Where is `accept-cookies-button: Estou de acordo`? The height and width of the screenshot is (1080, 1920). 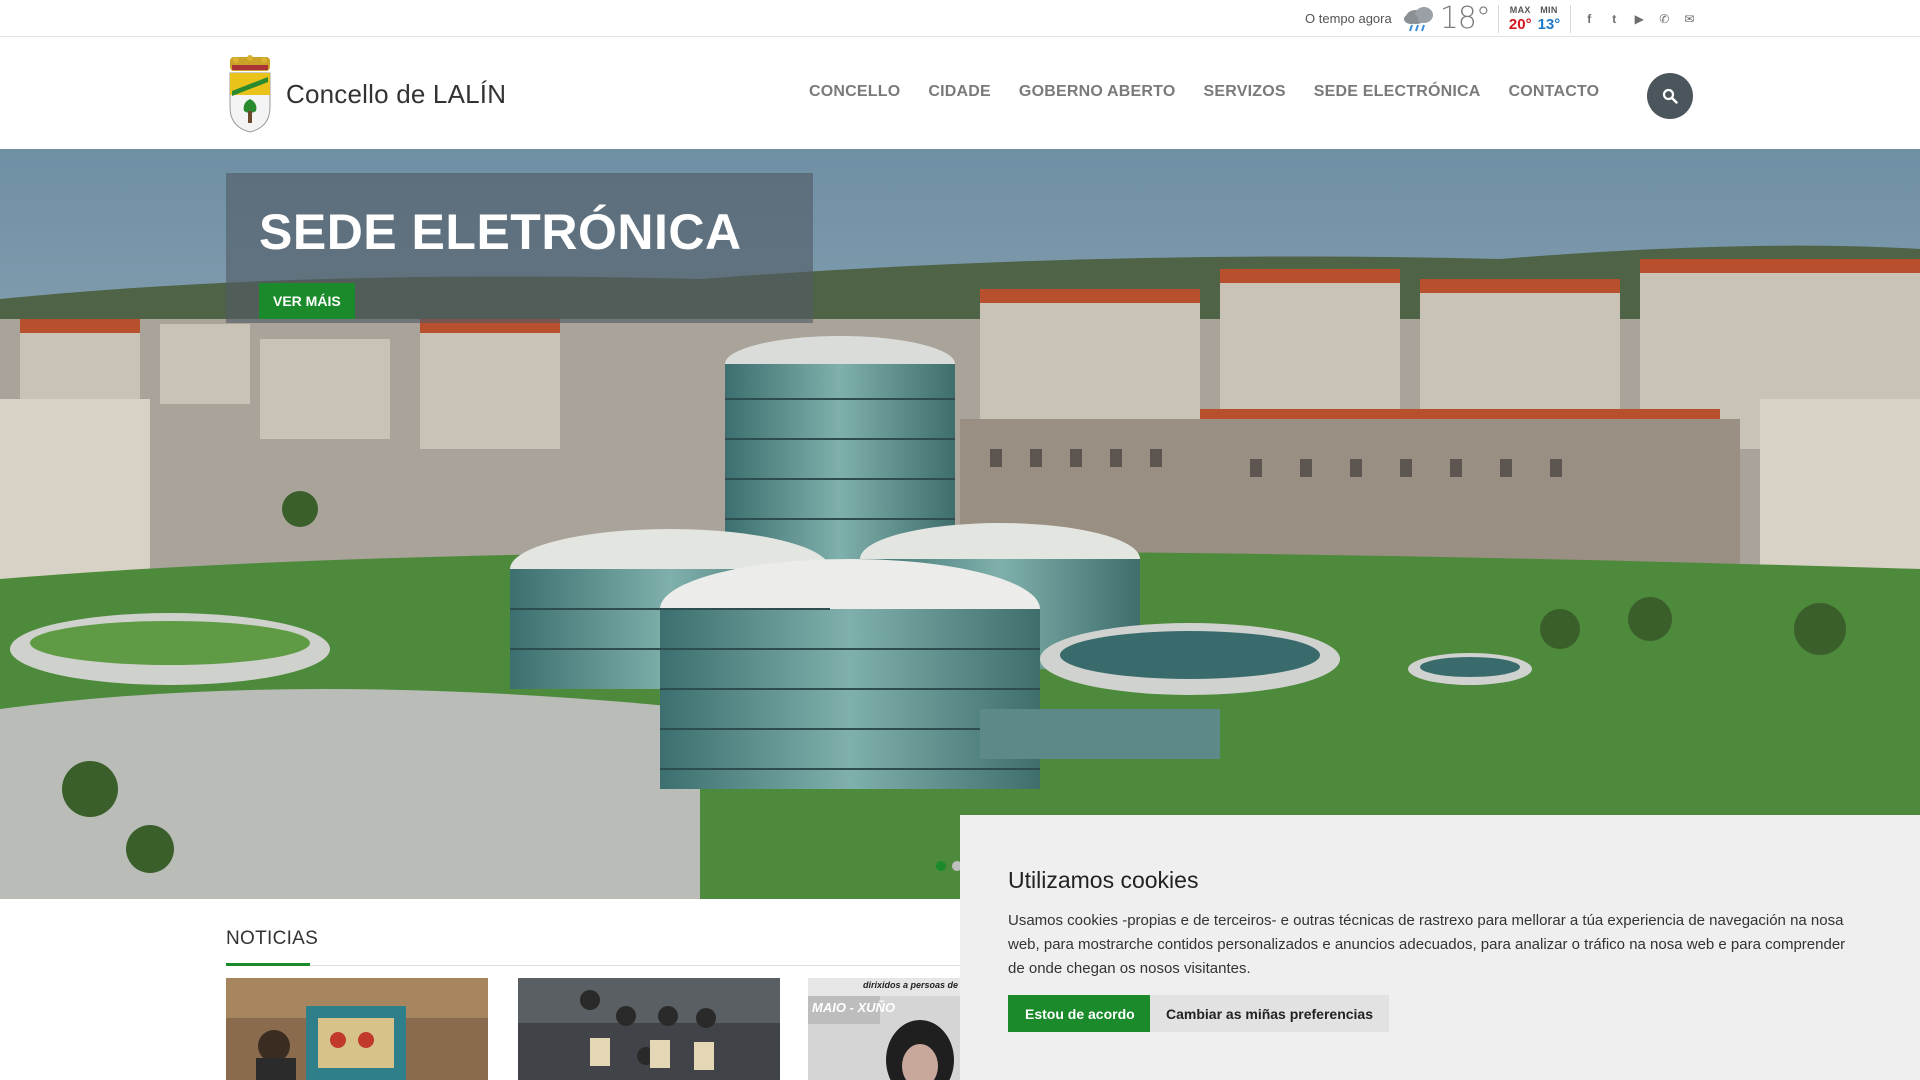 accept-cookies-button: Estou de acordo is located at coordinates (1080, 1013).